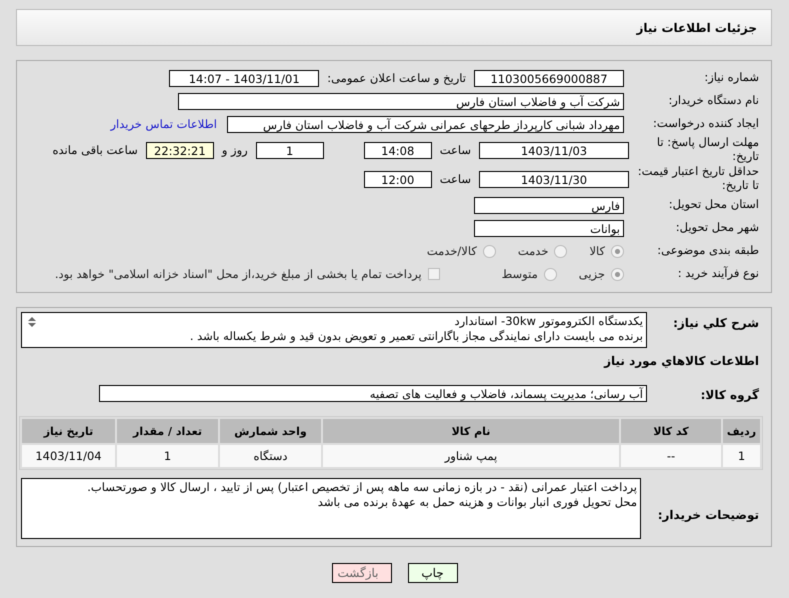  I want to click on section-heading: اطلاعات کالاهاي مورد نياز, so click(680, 361).